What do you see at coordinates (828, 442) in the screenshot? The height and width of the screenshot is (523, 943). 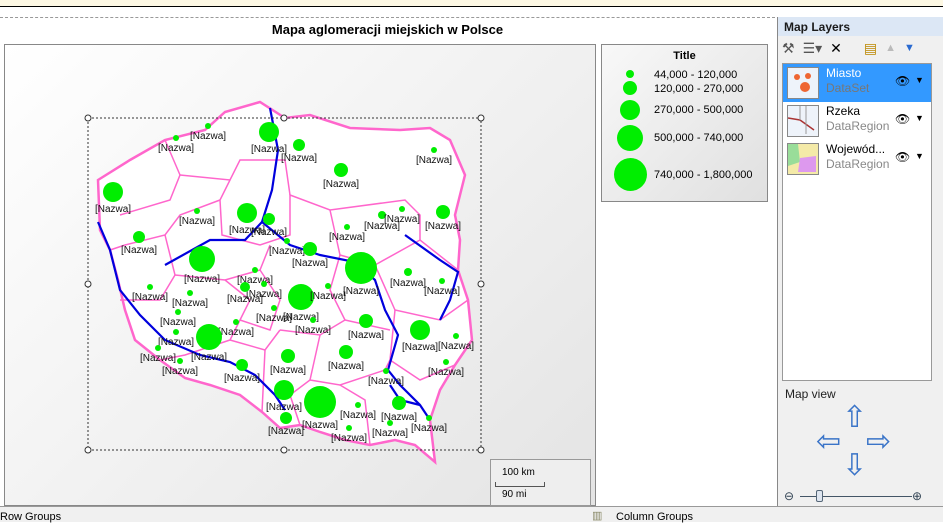 I see `pan-left-icon: ⇦` at bounding box center [828, 442].